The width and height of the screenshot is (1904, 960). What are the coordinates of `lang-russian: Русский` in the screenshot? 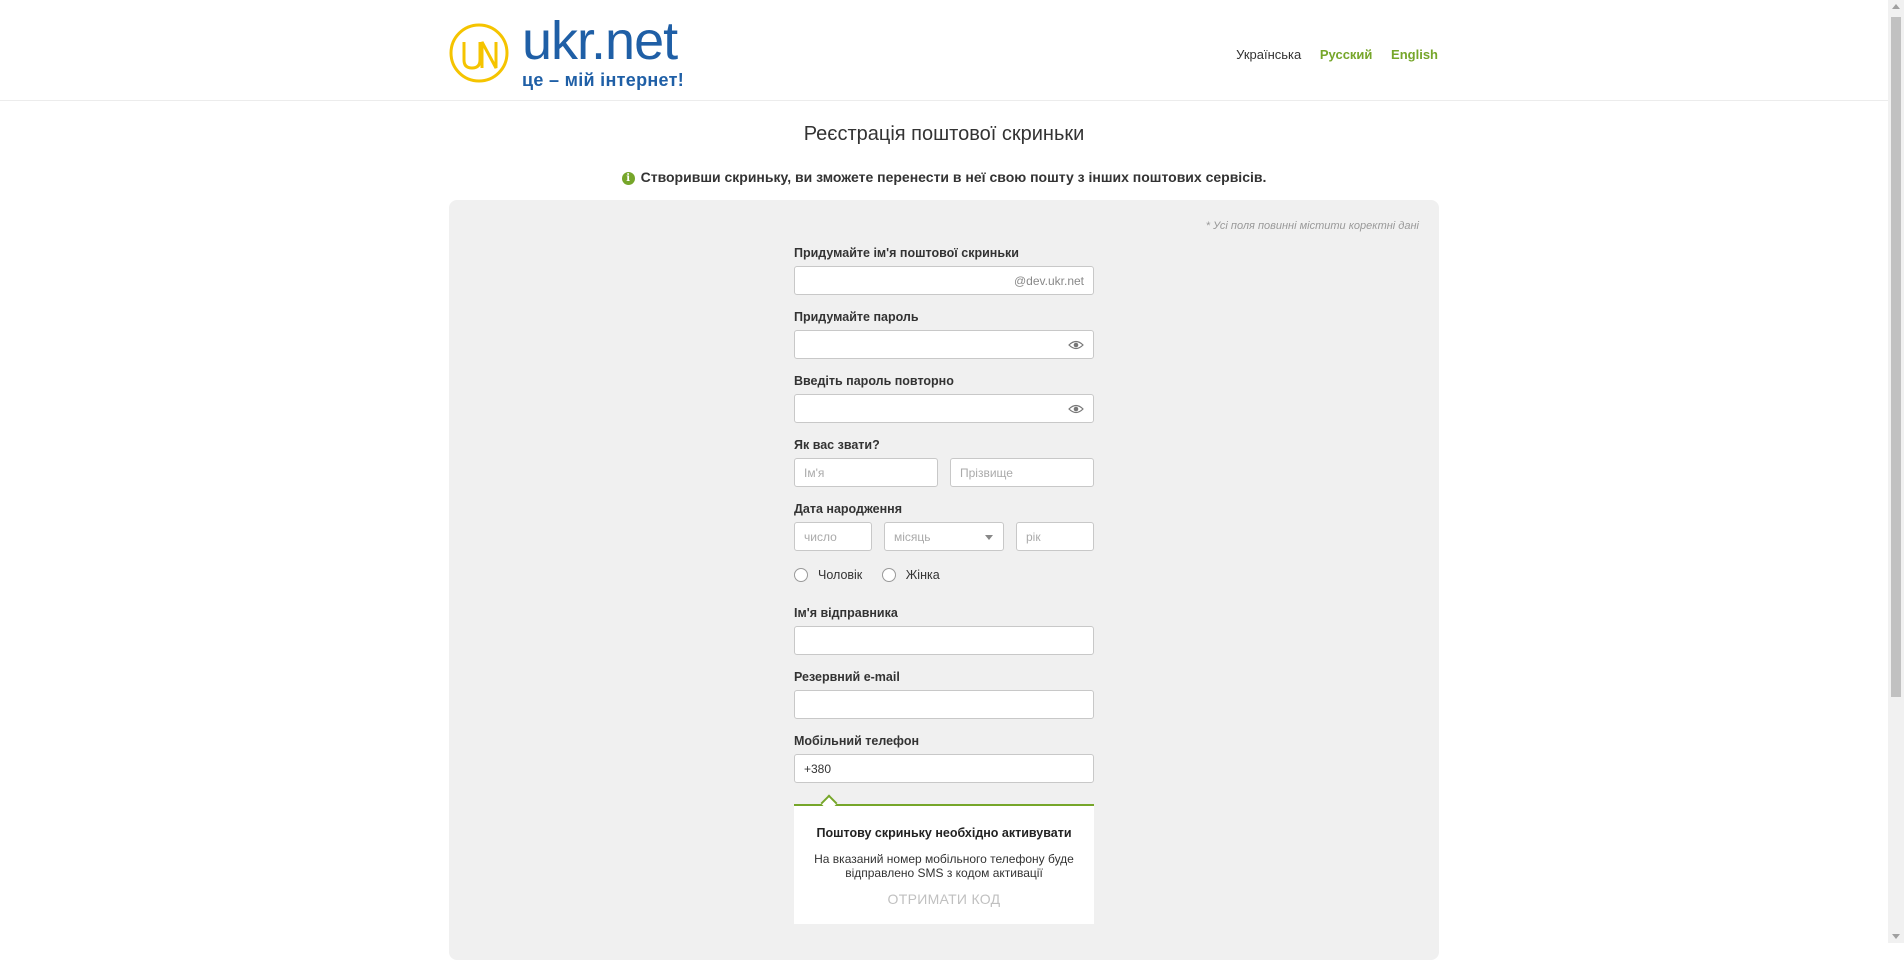 It's located at (1346, 54).